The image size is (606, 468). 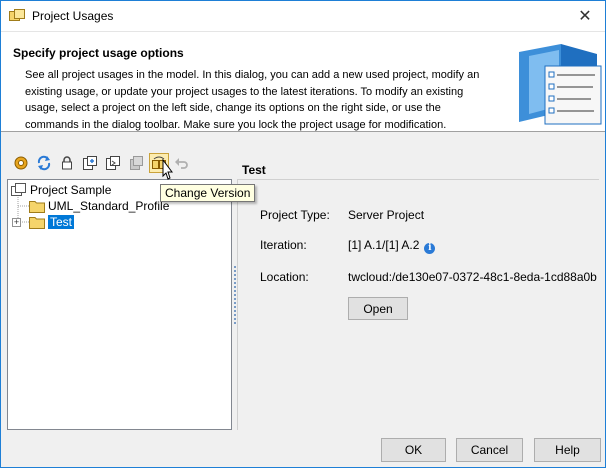 I want to click on remove-usage-icon, so click(x=136, y=163).